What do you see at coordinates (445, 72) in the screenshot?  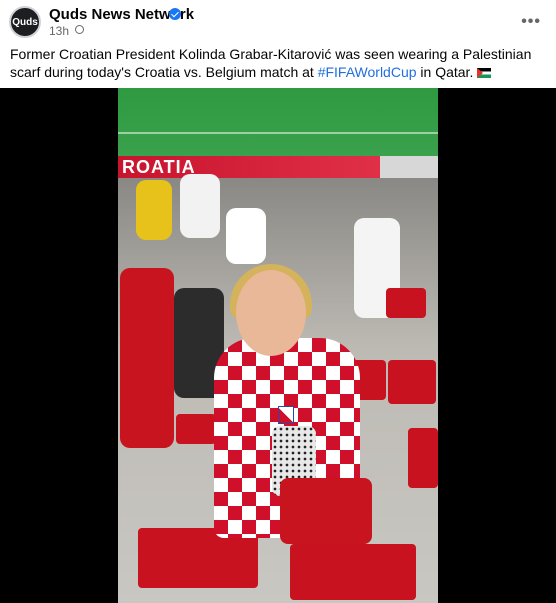 I see `caption-suffix: in Qatar.` at bounding box center [445, 72].